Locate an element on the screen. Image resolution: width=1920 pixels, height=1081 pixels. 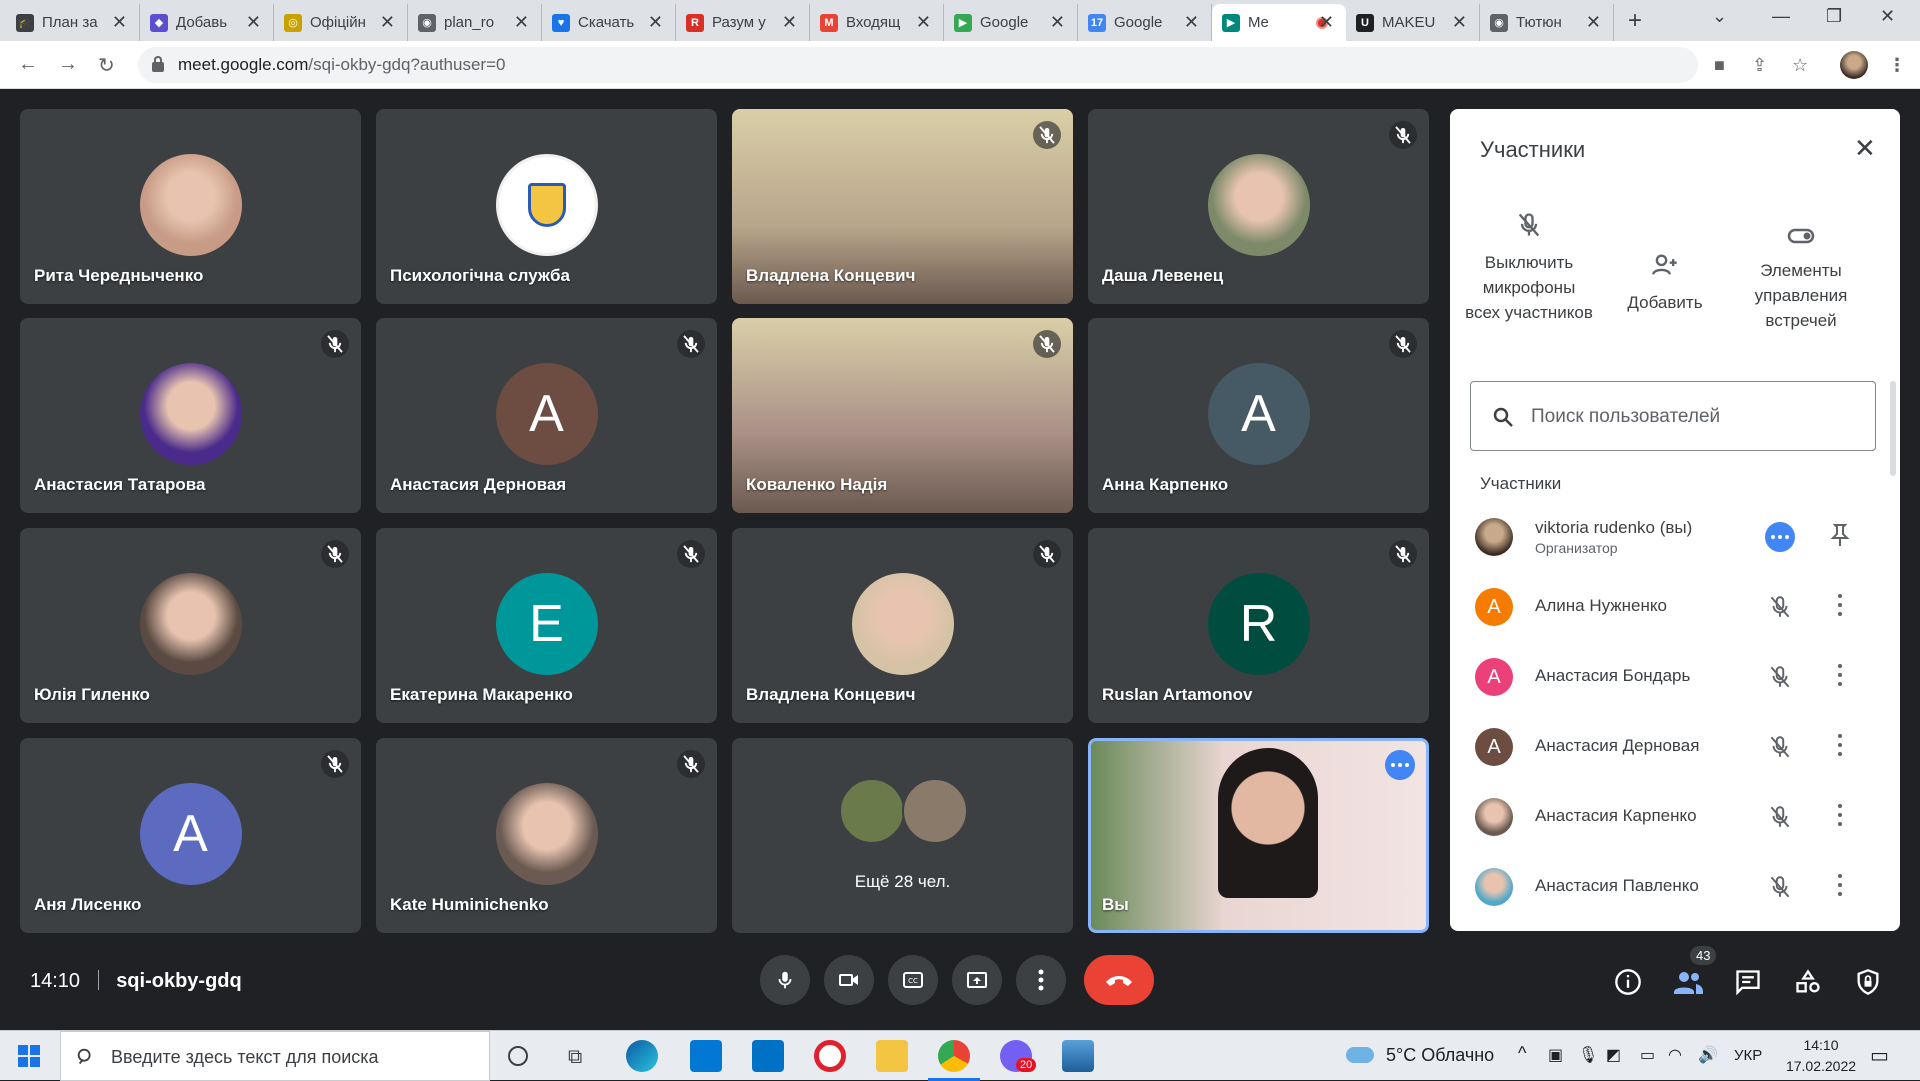
participant-row-me: viktoria rudenko (вы) Организатор is located at coordinates (1675, 536).